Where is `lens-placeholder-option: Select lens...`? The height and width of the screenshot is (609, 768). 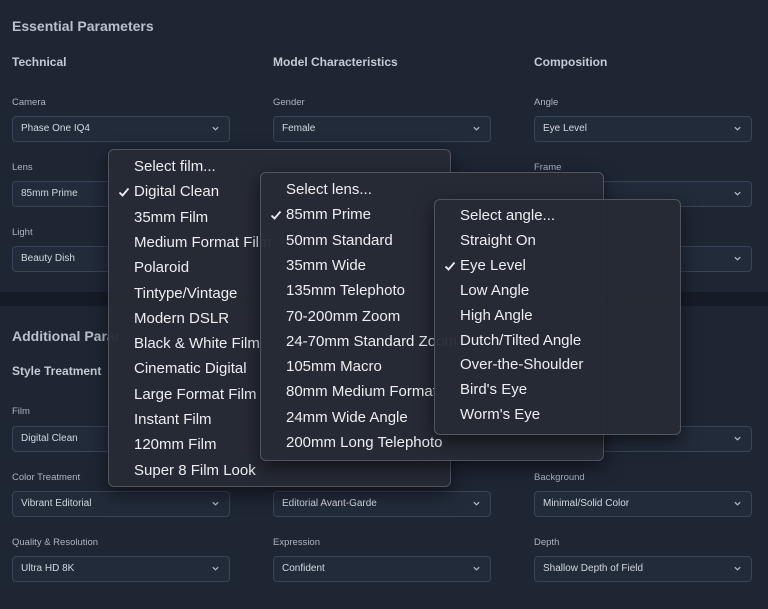
lens-placeholder-option: Select lens... is located at coordinates (432, 190).